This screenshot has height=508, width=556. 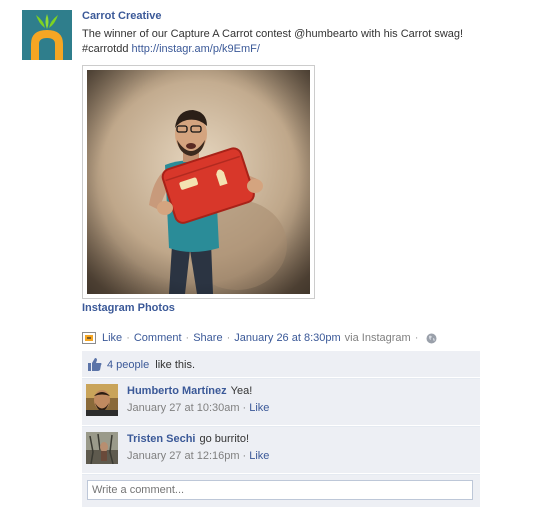 I want to click on comment-meta: January 27 at 10:30am · Like, so click(x=198, y=408).